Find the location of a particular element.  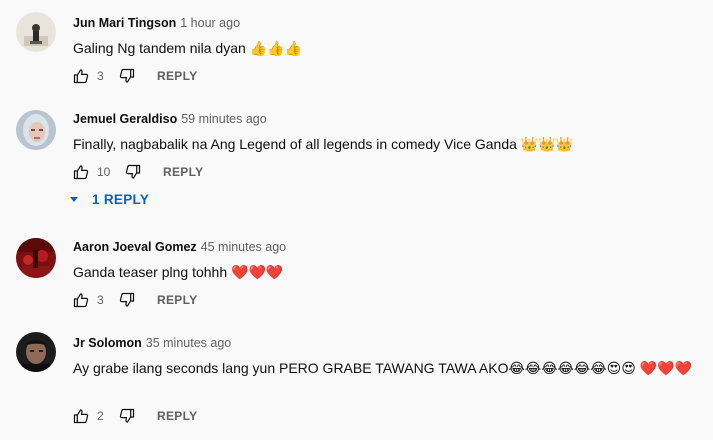

comment-actions: 10 REPLY is located at coordinates (138, 172).